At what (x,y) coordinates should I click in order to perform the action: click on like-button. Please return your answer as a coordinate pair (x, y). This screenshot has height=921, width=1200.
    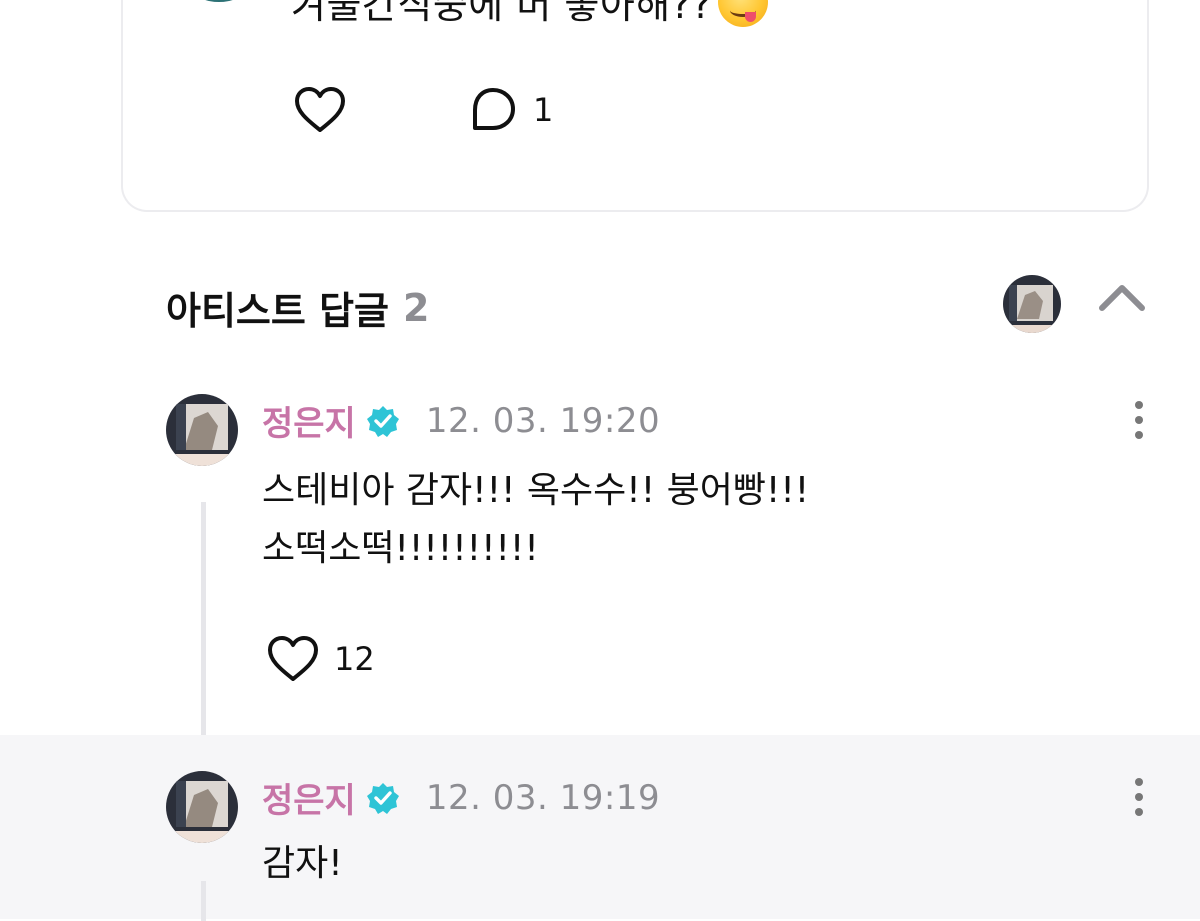
    Looking at the image, I should click on (320, 110).